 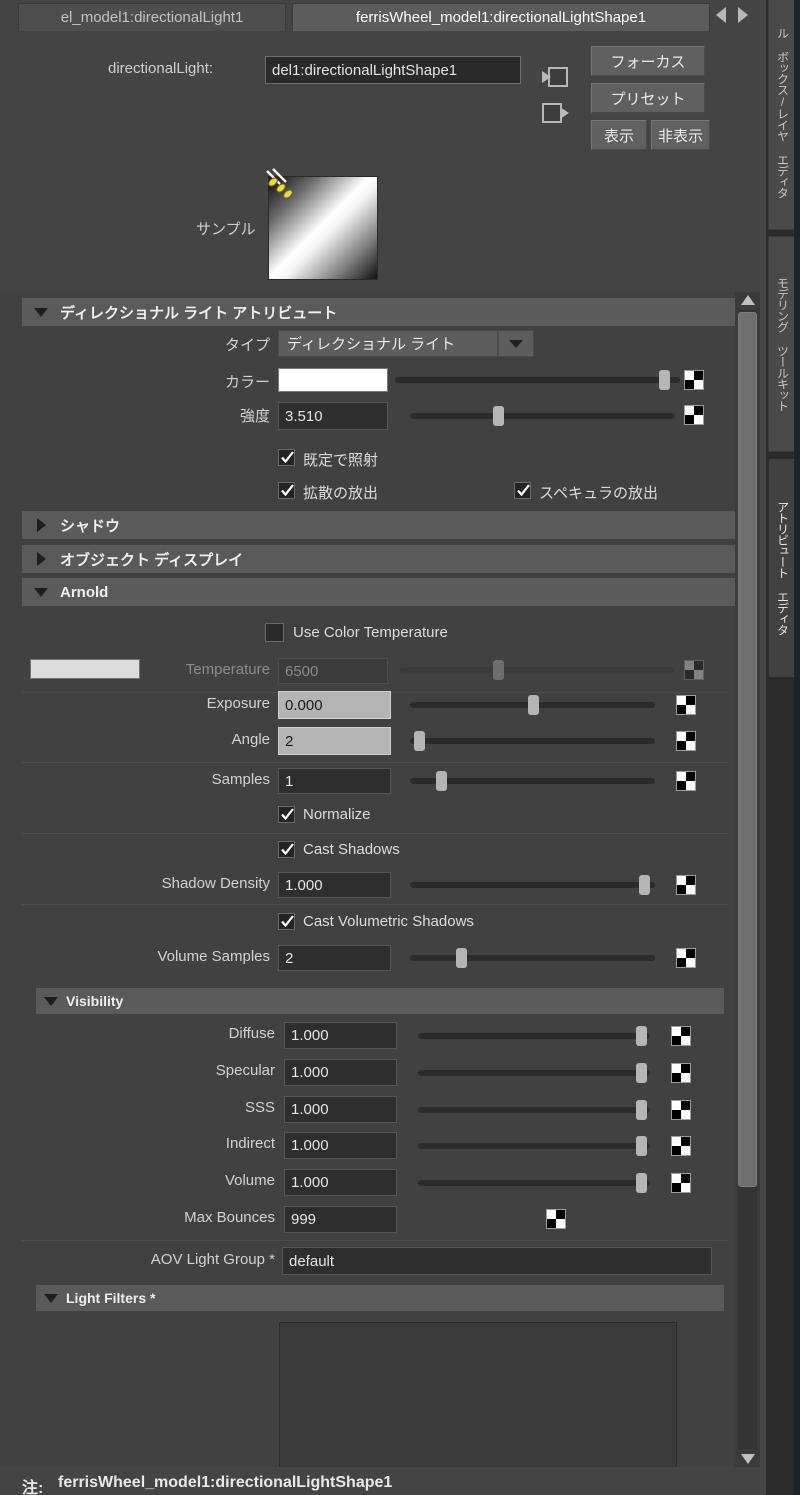 What do you see at coordinates (334, 781) in the screenshot?
I see `samples-input: 1` at bounding box center [334, 781].